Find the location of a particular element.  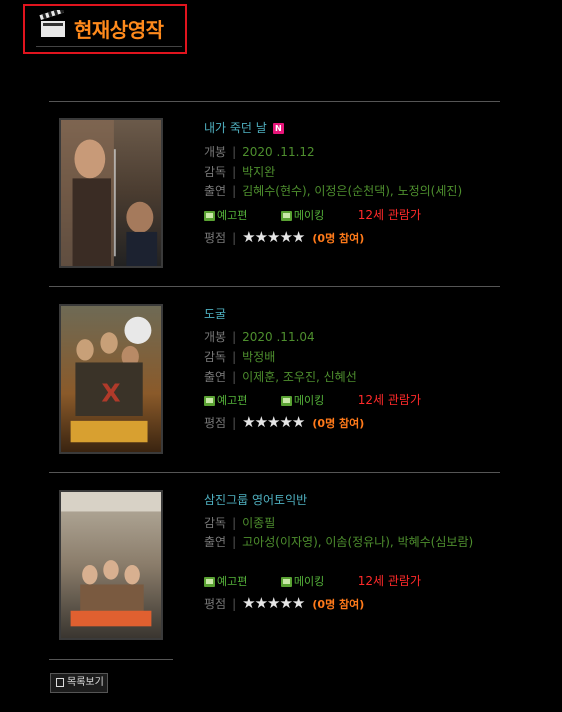

open-date-row: 개봉 | 2020 .11.04 is located at coordinates (259, 337).